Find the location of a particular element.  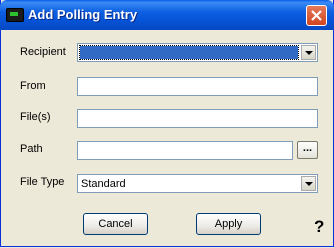

recipient-label: Recipient is located at coordinates (43, 52).